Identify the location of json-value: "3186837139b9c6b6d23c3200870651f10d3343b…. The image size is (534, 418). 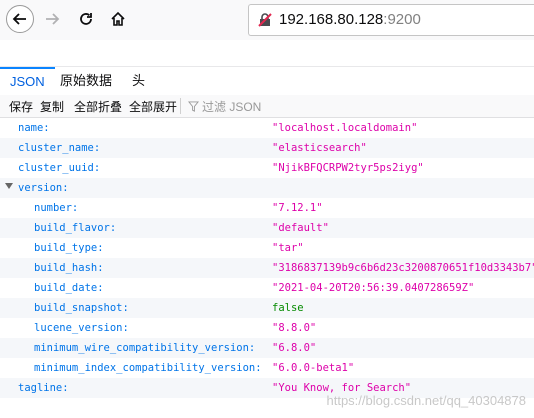
(403, 268).